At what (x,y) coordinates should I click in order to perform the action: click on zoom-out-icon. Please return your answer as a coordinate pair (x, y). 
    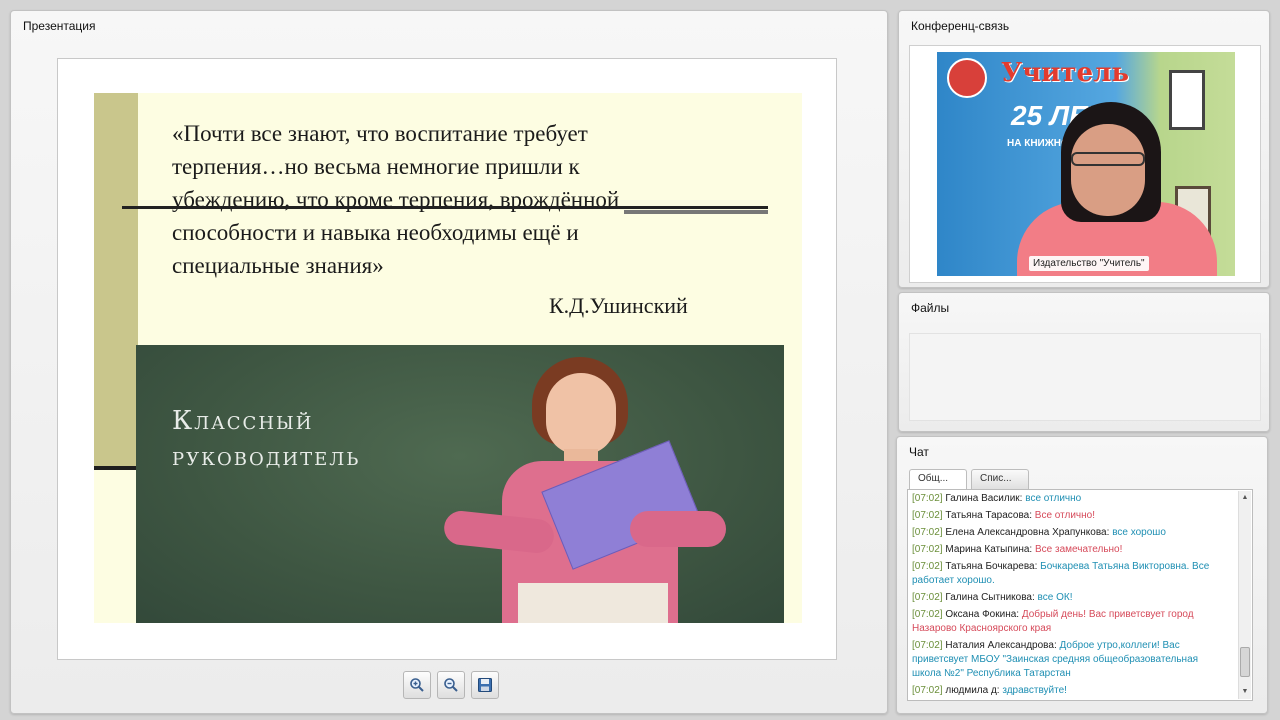
    Looking at the image, I should click on (451, 685).